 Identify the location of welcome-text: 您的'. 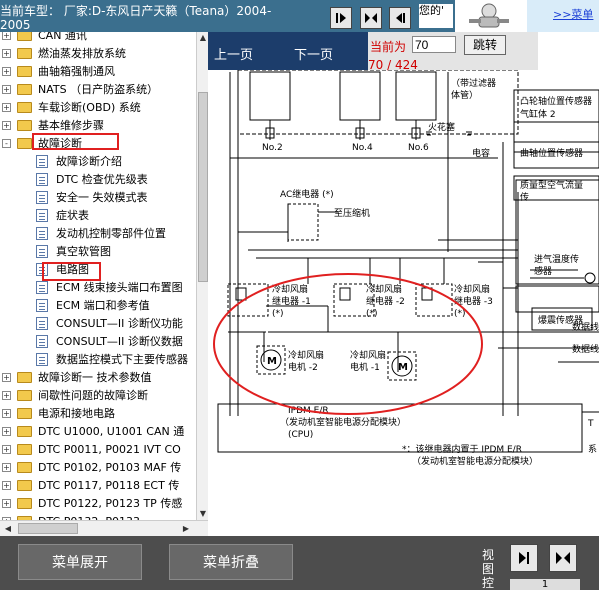
(436, 16).